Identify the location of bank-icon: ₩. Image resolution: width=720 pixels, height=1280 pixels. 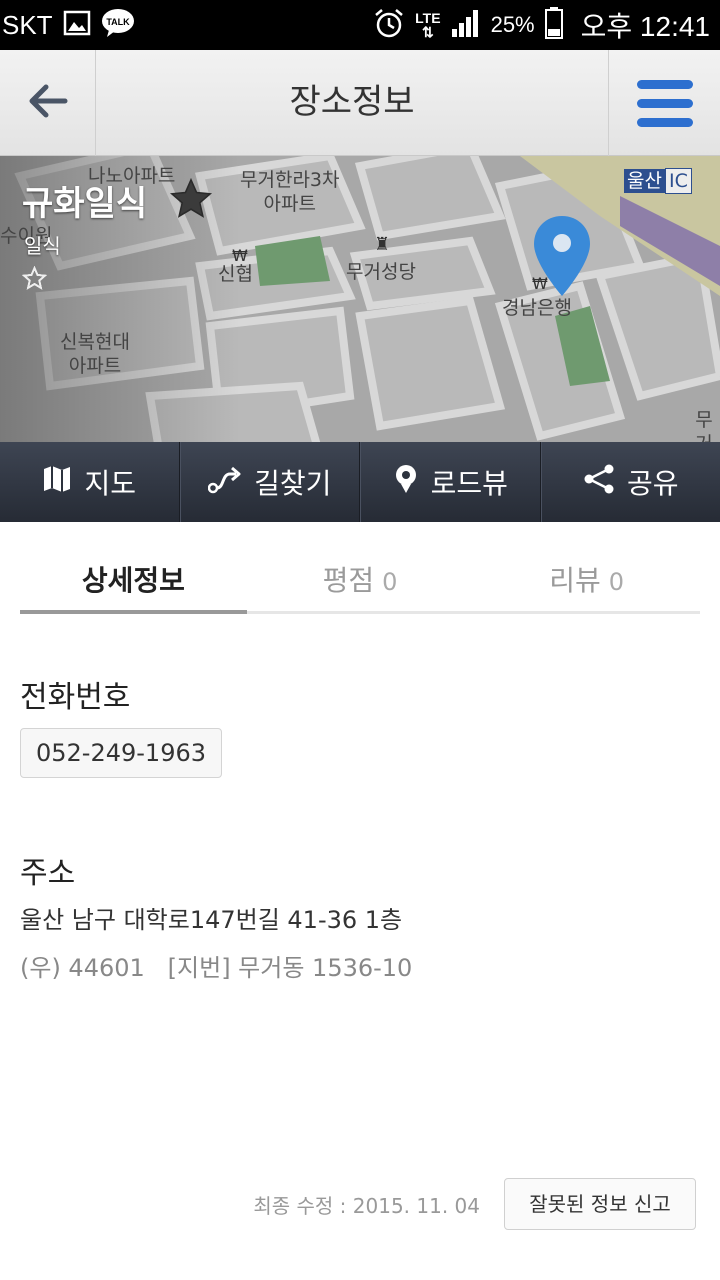
(240, 255).